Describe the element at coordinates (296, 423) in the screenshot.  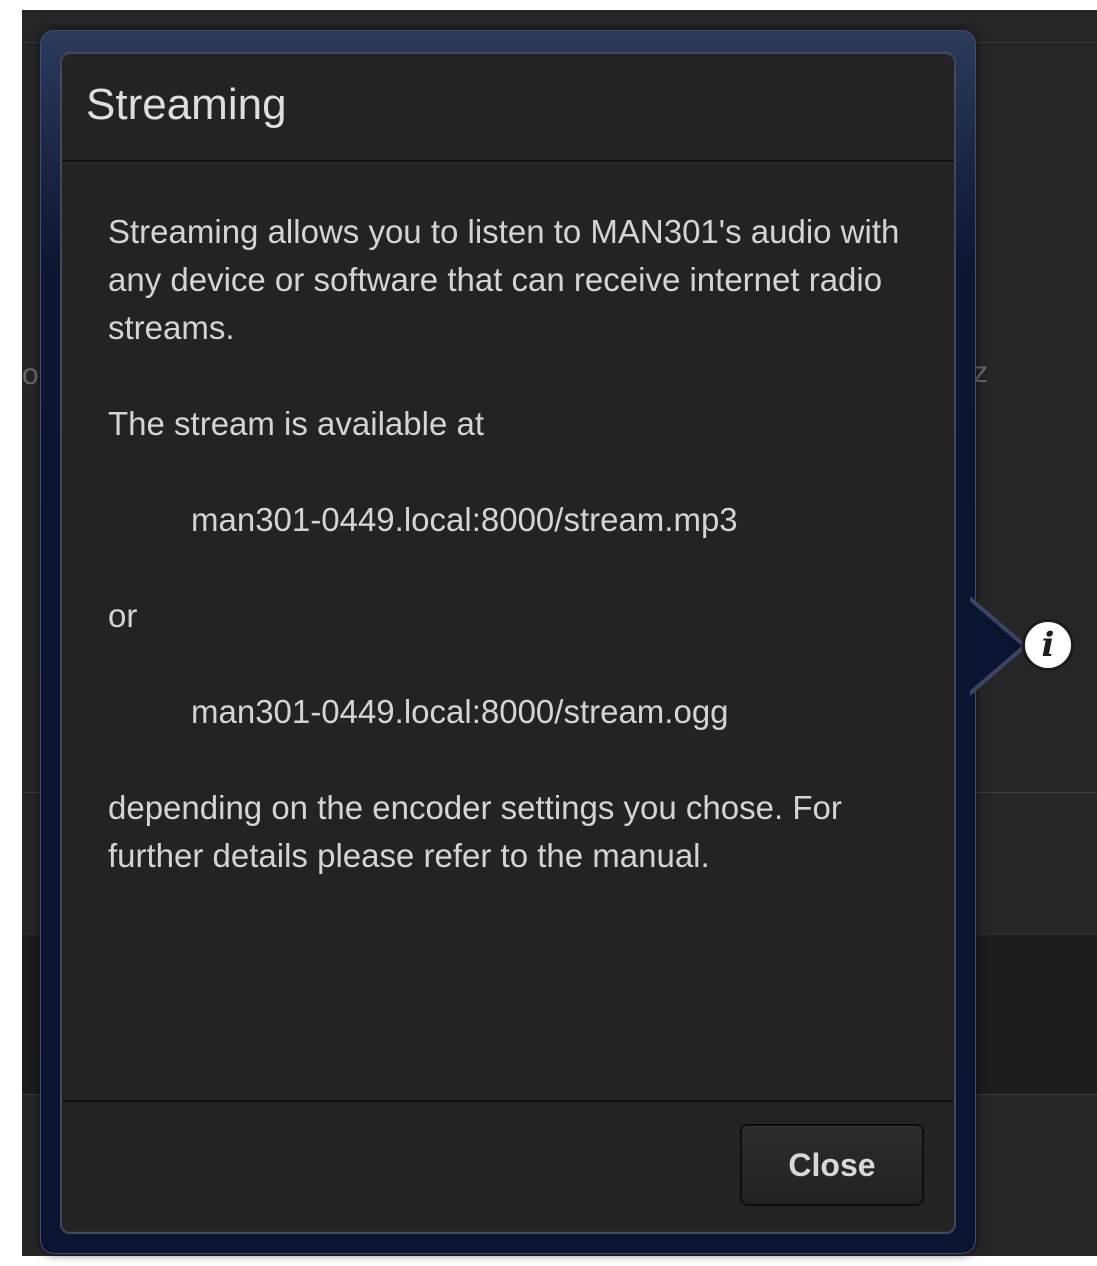
I see `availability-text: The stream is available at` at that location.